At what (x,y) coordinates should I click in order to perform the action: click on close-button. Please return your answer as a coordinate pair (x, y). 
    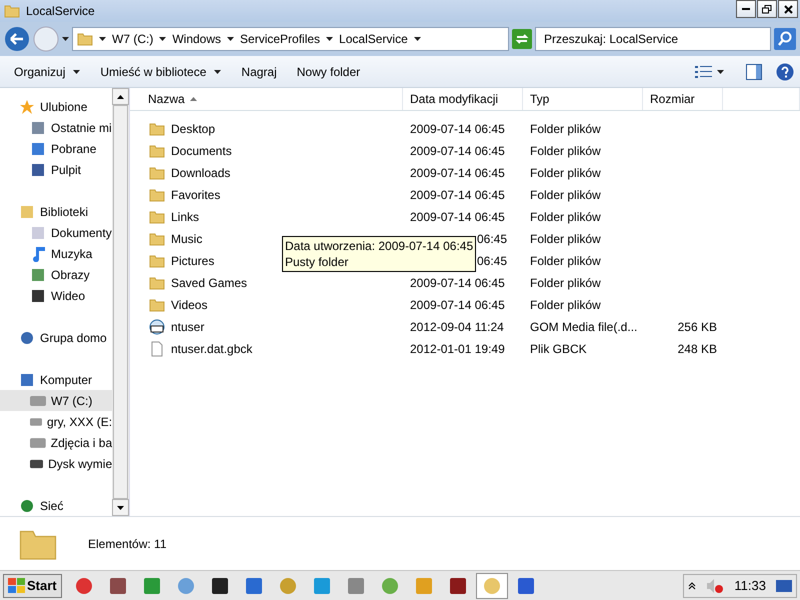
    Looking at the image, I should click on (788, 9).